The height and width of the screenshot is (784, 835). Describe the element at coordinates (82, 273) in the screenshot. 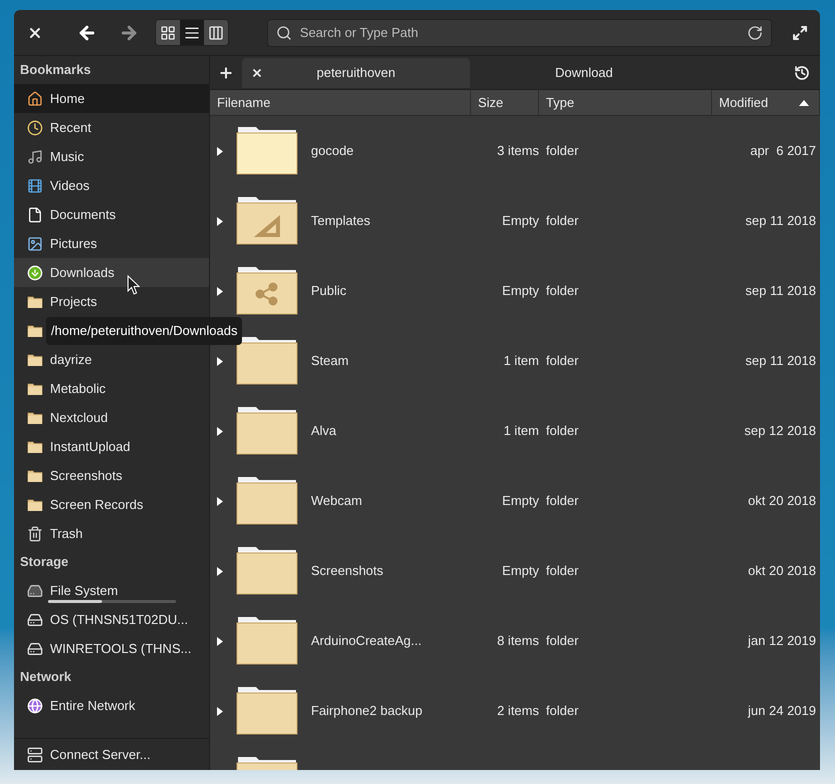

I see `sidebar-label: Downloads` at that location.